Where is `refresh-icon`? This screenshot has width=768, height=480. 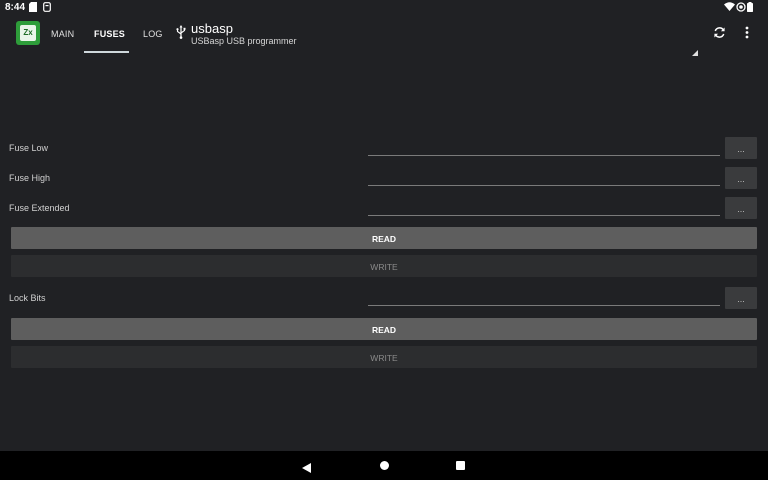 refresh-icon is located at coordinates (719, 35).